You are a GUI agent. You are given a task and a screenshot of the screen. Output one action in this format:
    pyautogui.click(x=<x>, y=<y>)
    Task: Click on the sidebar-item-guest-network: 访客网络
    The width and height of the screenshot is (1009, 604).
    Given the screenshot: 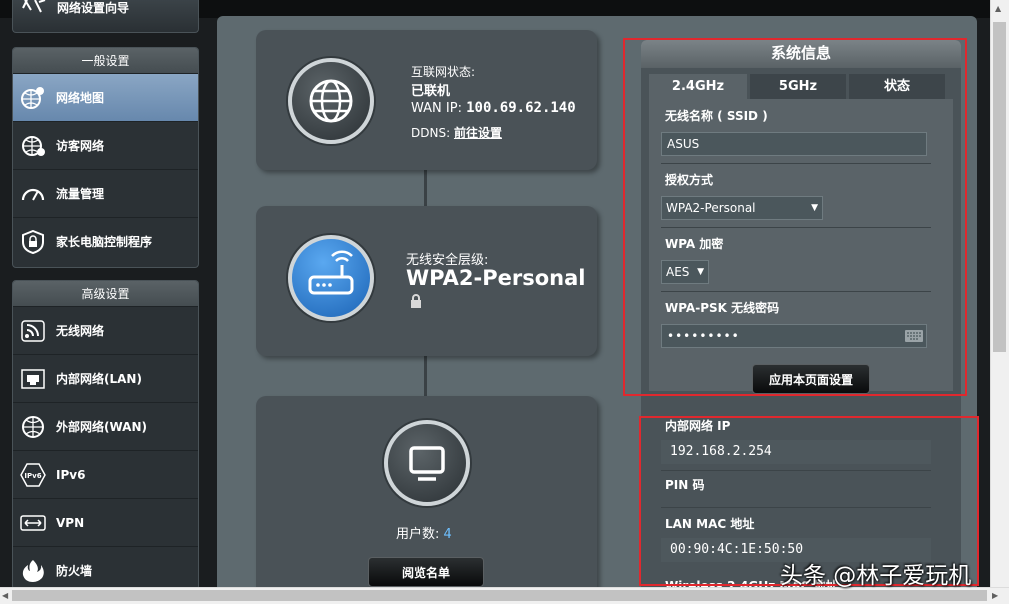 What is the action you would take?
    pyautogui.click(x=105, y=146)
    